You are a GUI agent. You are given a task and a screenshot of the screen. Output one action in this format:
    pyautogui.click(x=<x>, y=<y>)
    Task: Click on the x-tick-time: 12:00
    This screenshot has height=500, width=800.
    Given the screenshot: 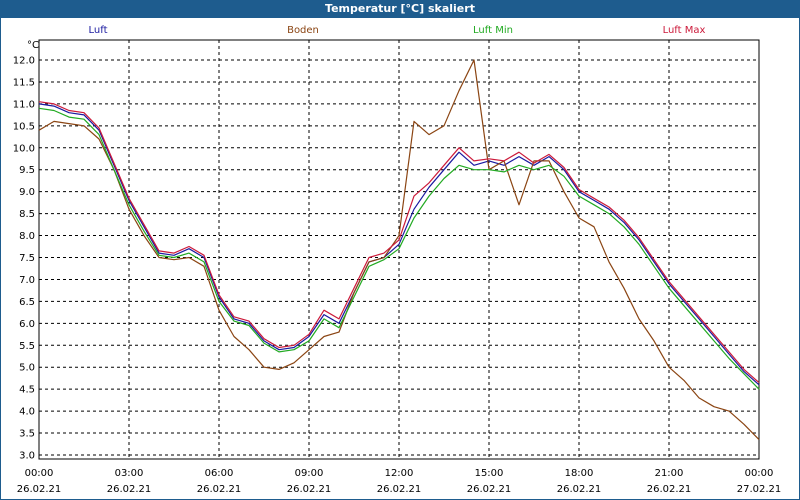 What is the action you would take?
    pyautogui.click(x=399, y=473)
    